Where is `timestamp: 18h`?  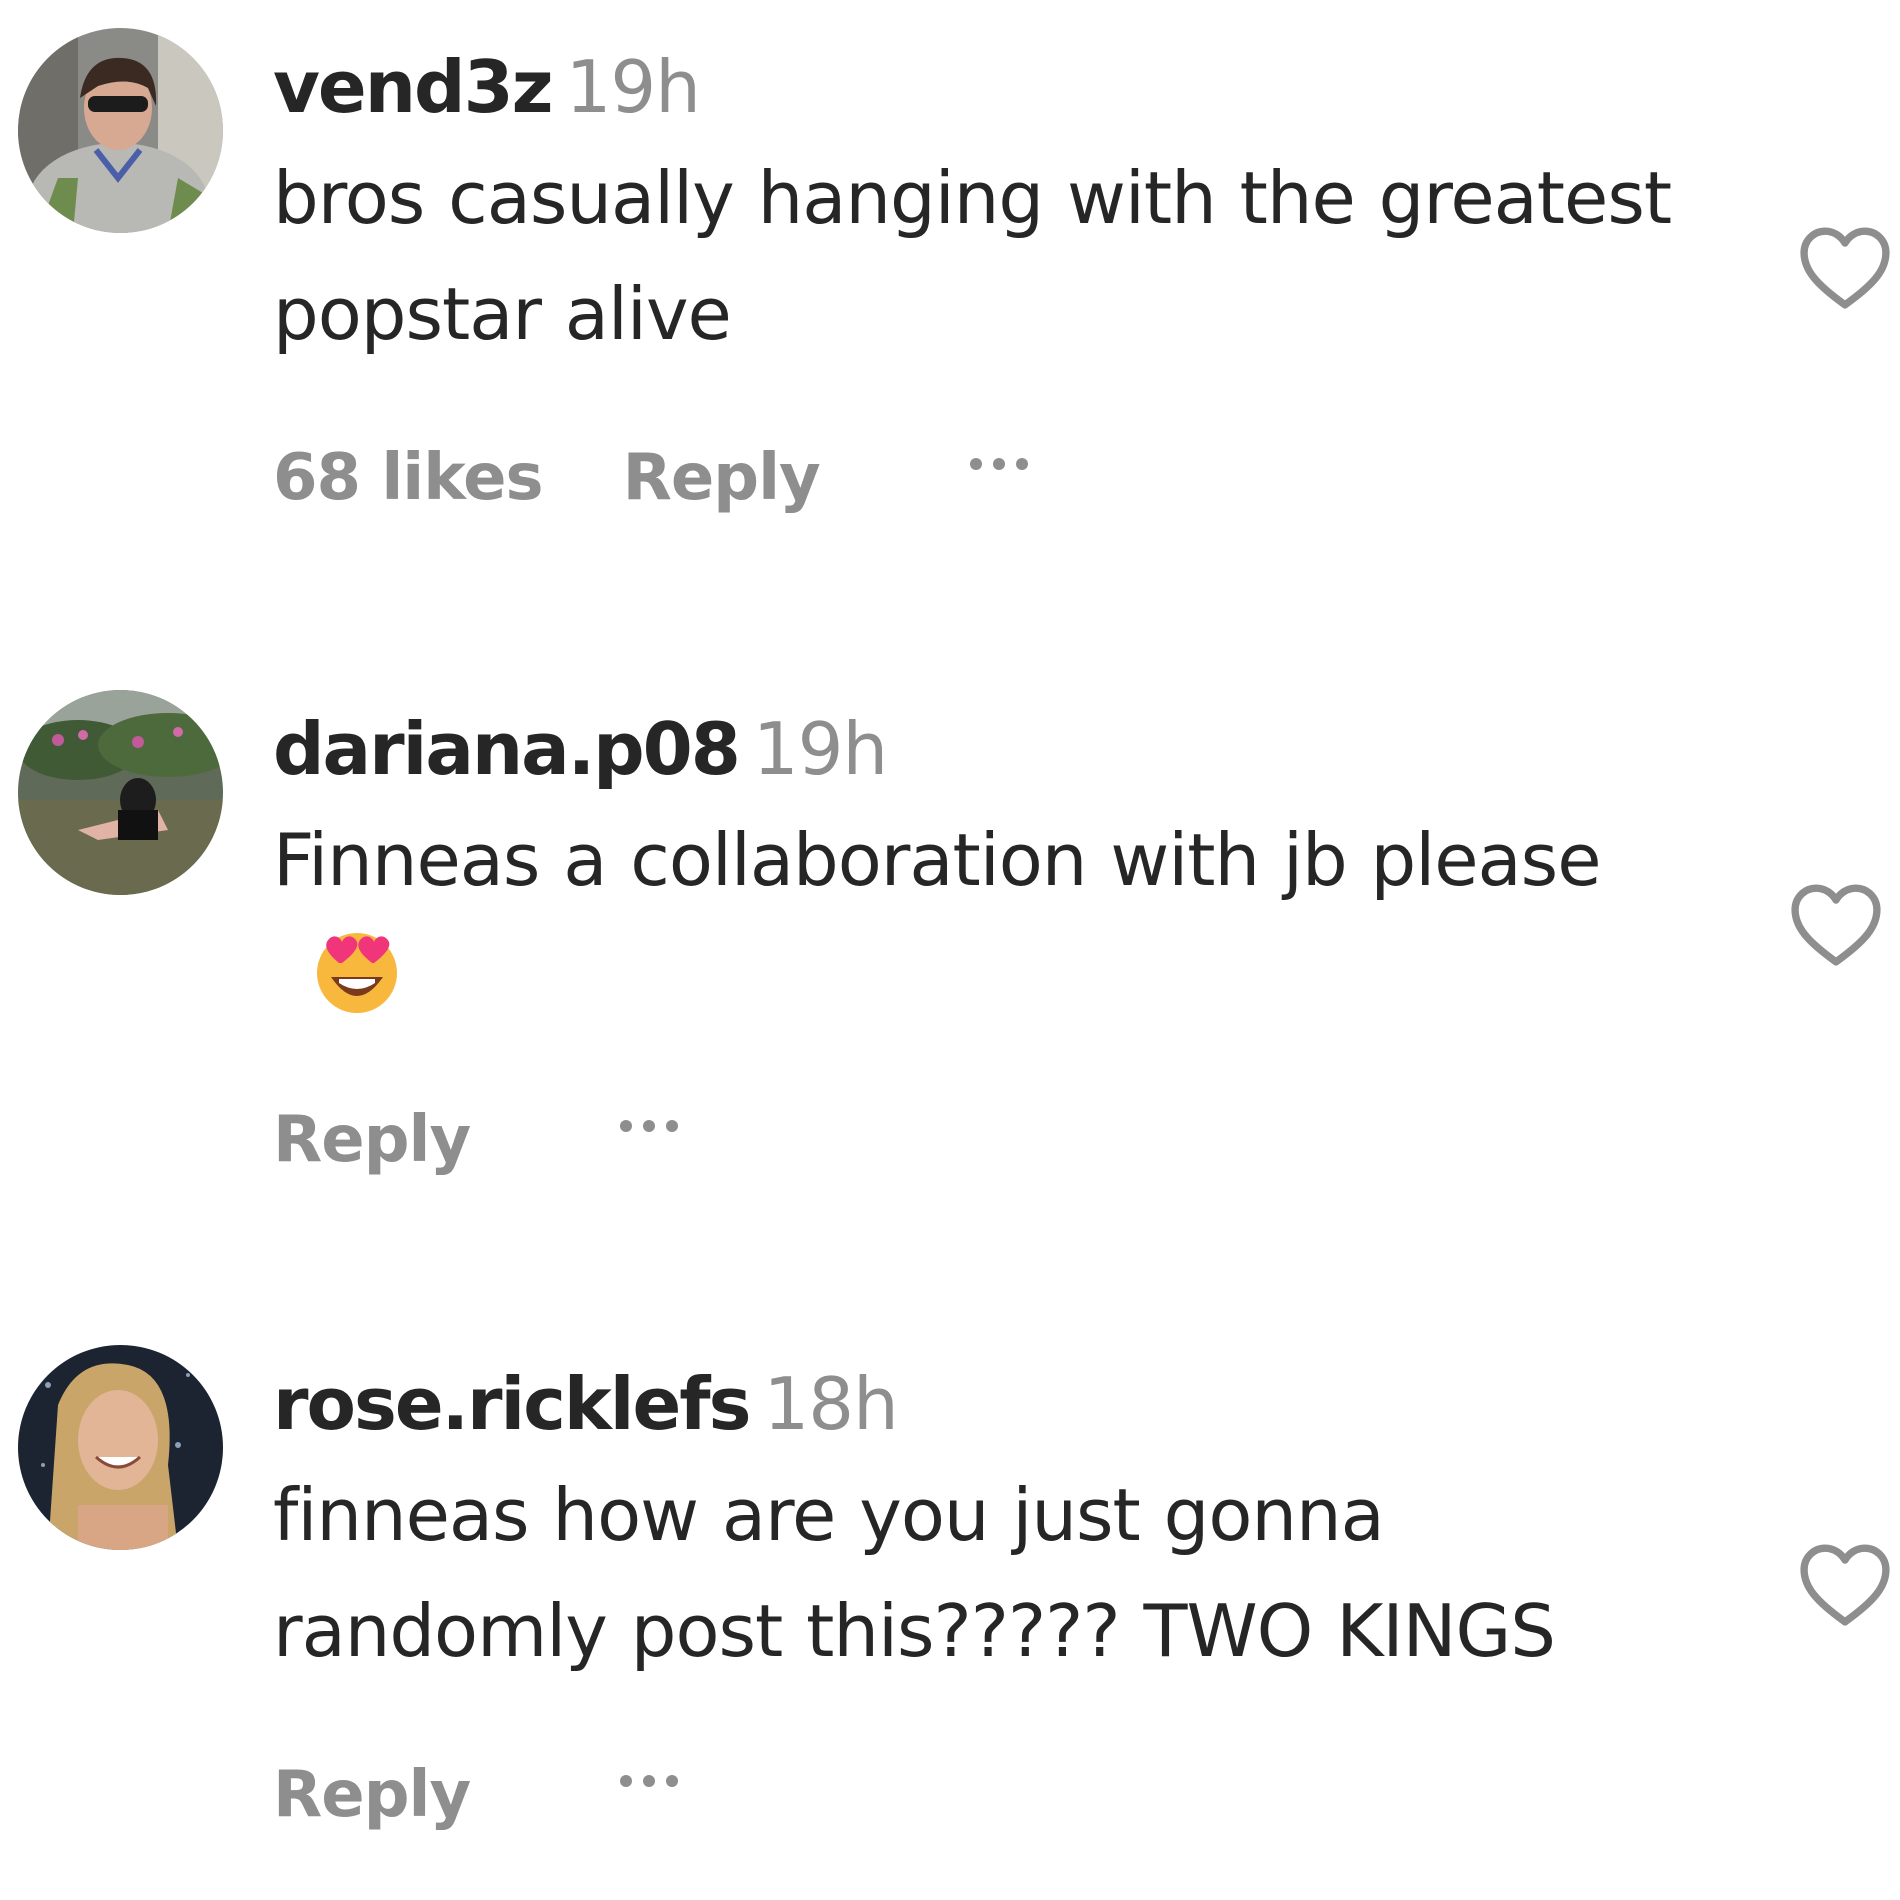 timestamp: 18h is located at coordinates (830, 1404).